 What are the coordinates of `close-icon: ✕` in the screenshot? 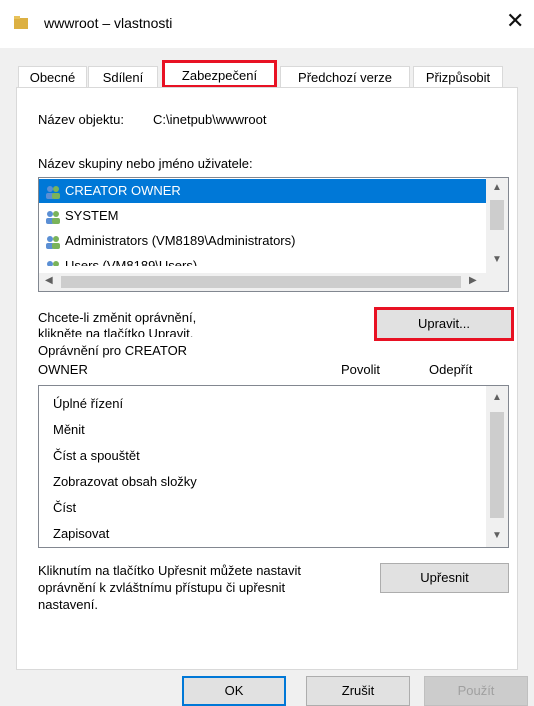 It's located at (515, 21).